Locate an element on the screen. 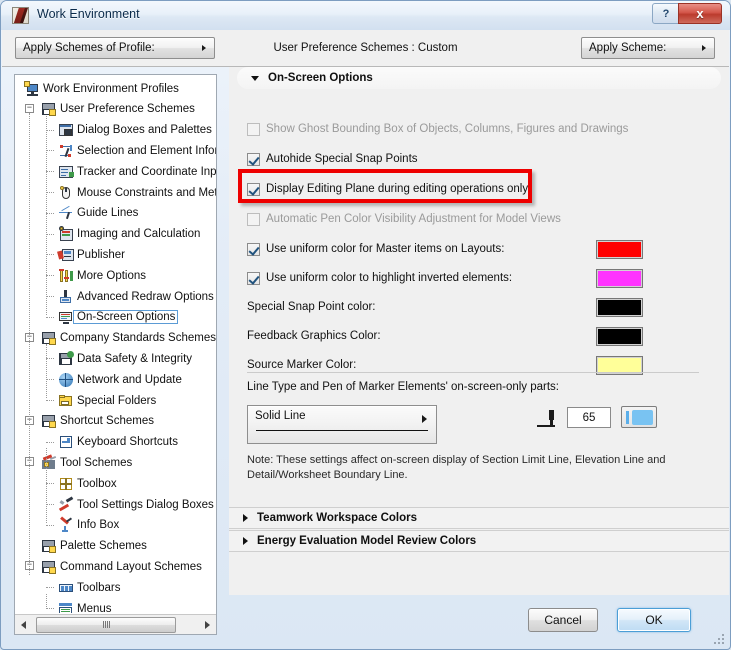 The image size is (731, 650). redraw-icon is located at coordinates (66, 297).